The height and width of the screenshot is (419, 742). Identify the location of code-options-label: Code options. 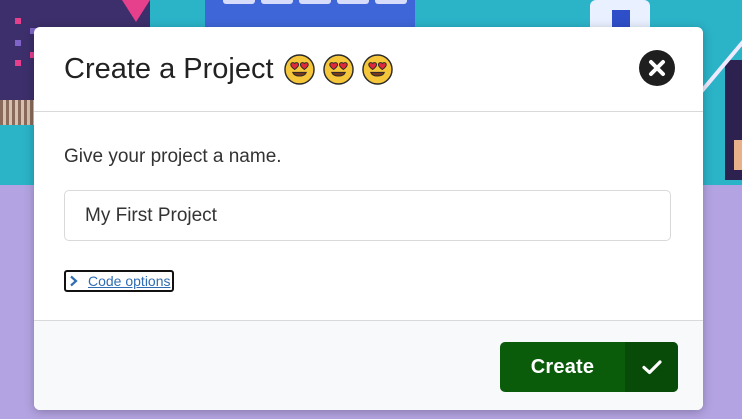
(129, 281).